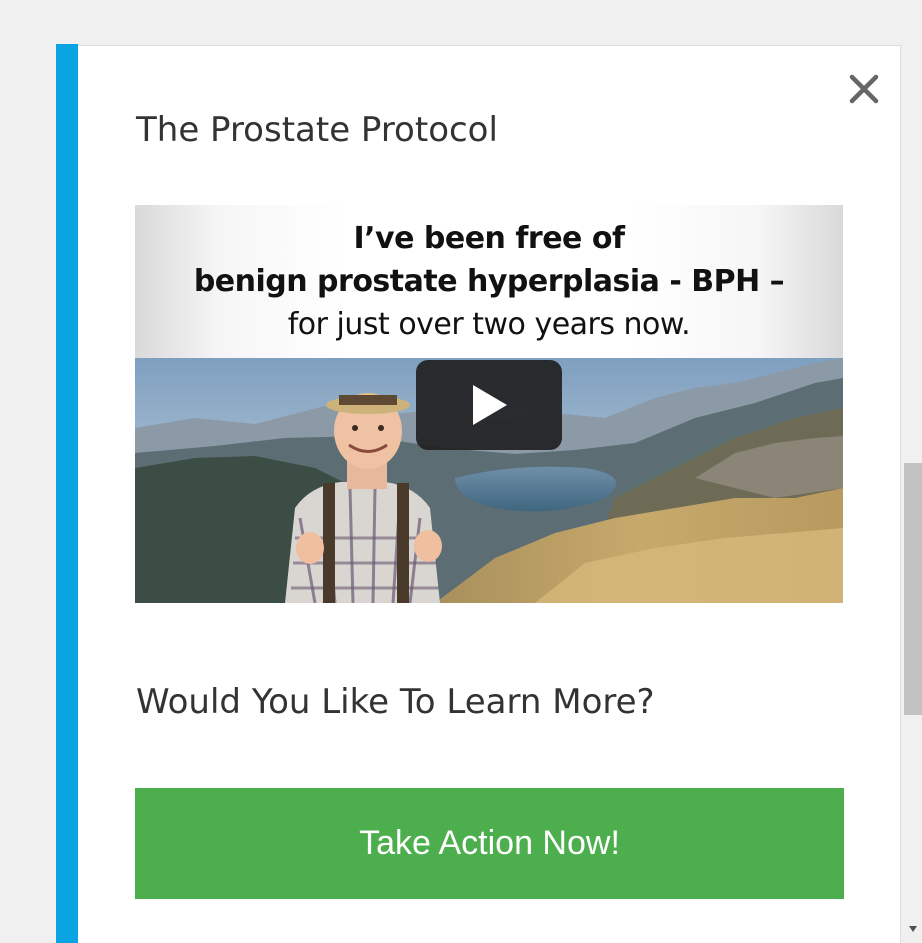  I want to click on scroll-down-arrow-icon, so click(913, 929).